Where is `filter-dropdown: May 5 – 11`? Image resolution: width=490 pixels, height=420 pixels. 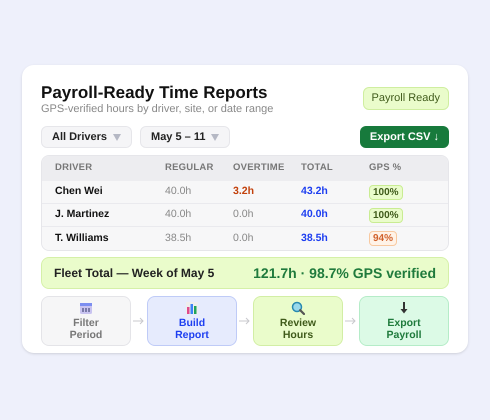
filter-dropdown: May 5 – 11 is located at coordinates (185, 137).